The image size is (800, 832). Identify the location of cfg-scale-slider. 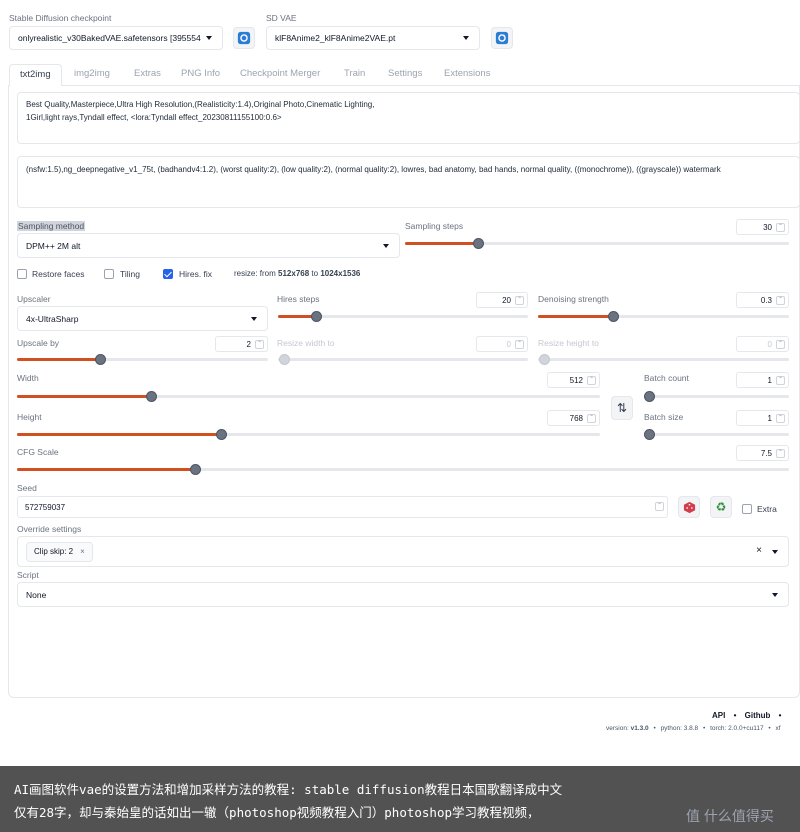
(403, 469).